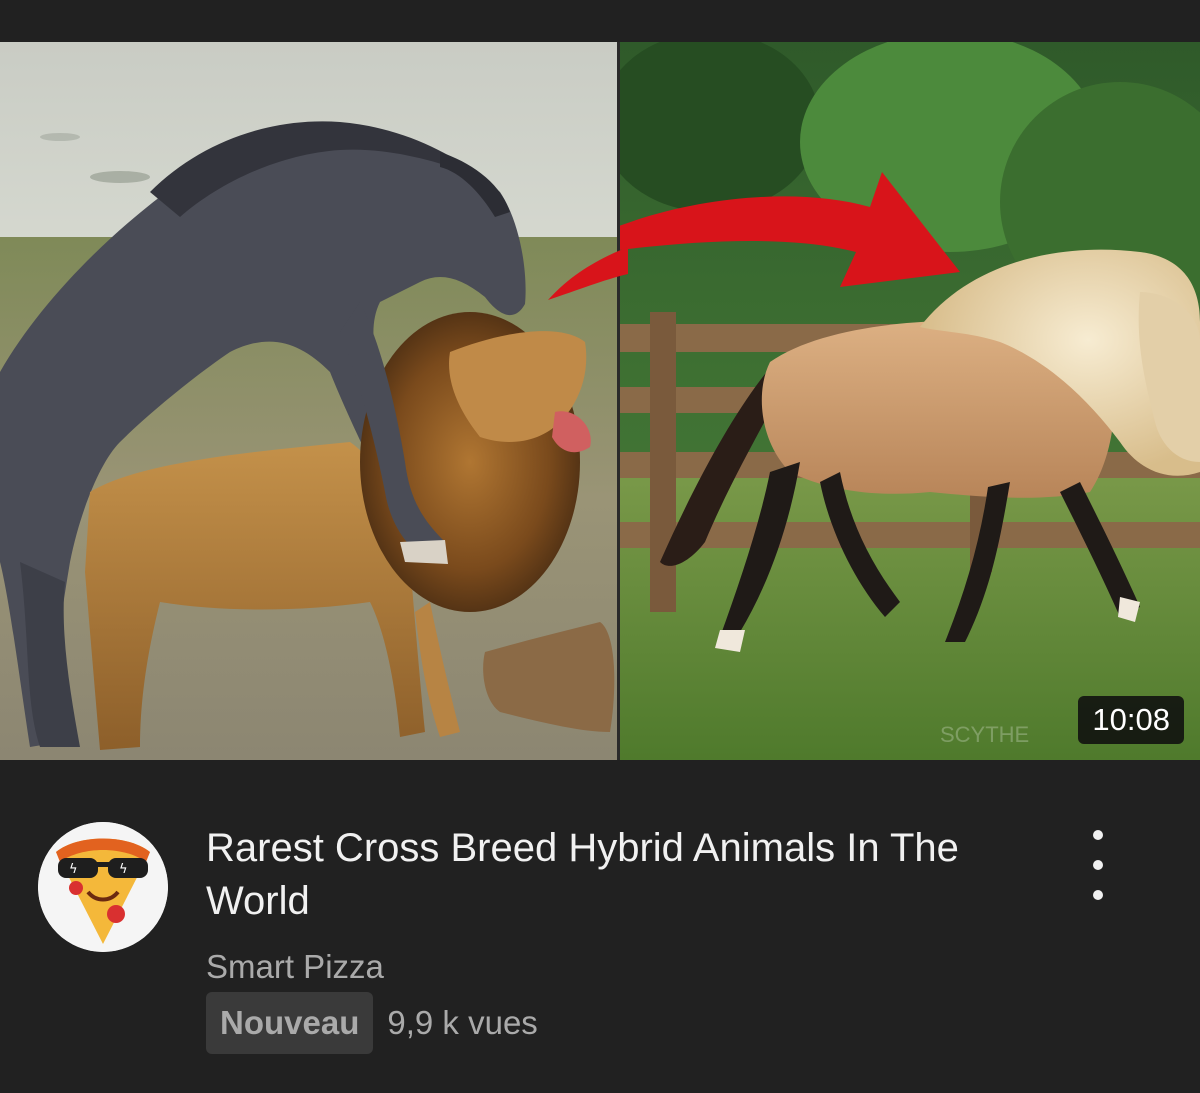 The height and width of the screenshot is (1093, 1200). What do you see at coordinates (462, 1022) in the screenshot?
I see `view-count: 9,9 k vues` at bounding box center [462, 1022].